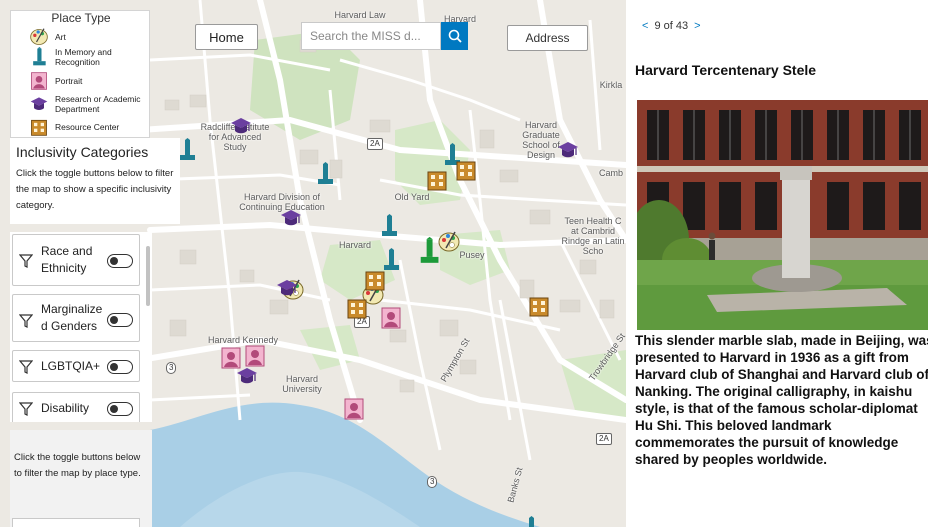  I want to click on feature-photo, so click(782, 215).